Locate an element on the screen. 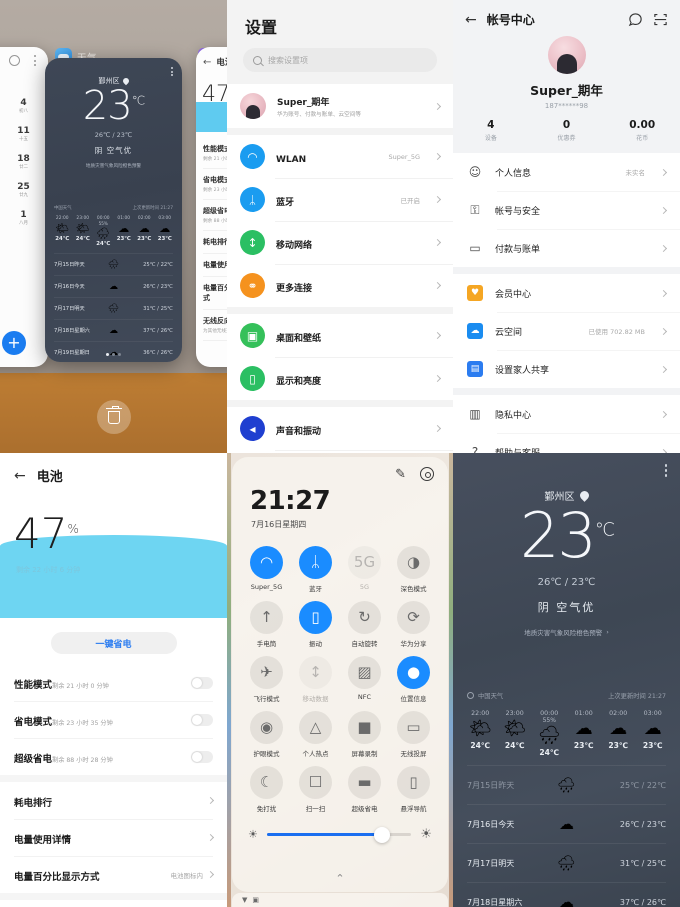 The width and height of the screenshot is (680, 907). battery-icon: ▬ is located at coordinates (364, 782).